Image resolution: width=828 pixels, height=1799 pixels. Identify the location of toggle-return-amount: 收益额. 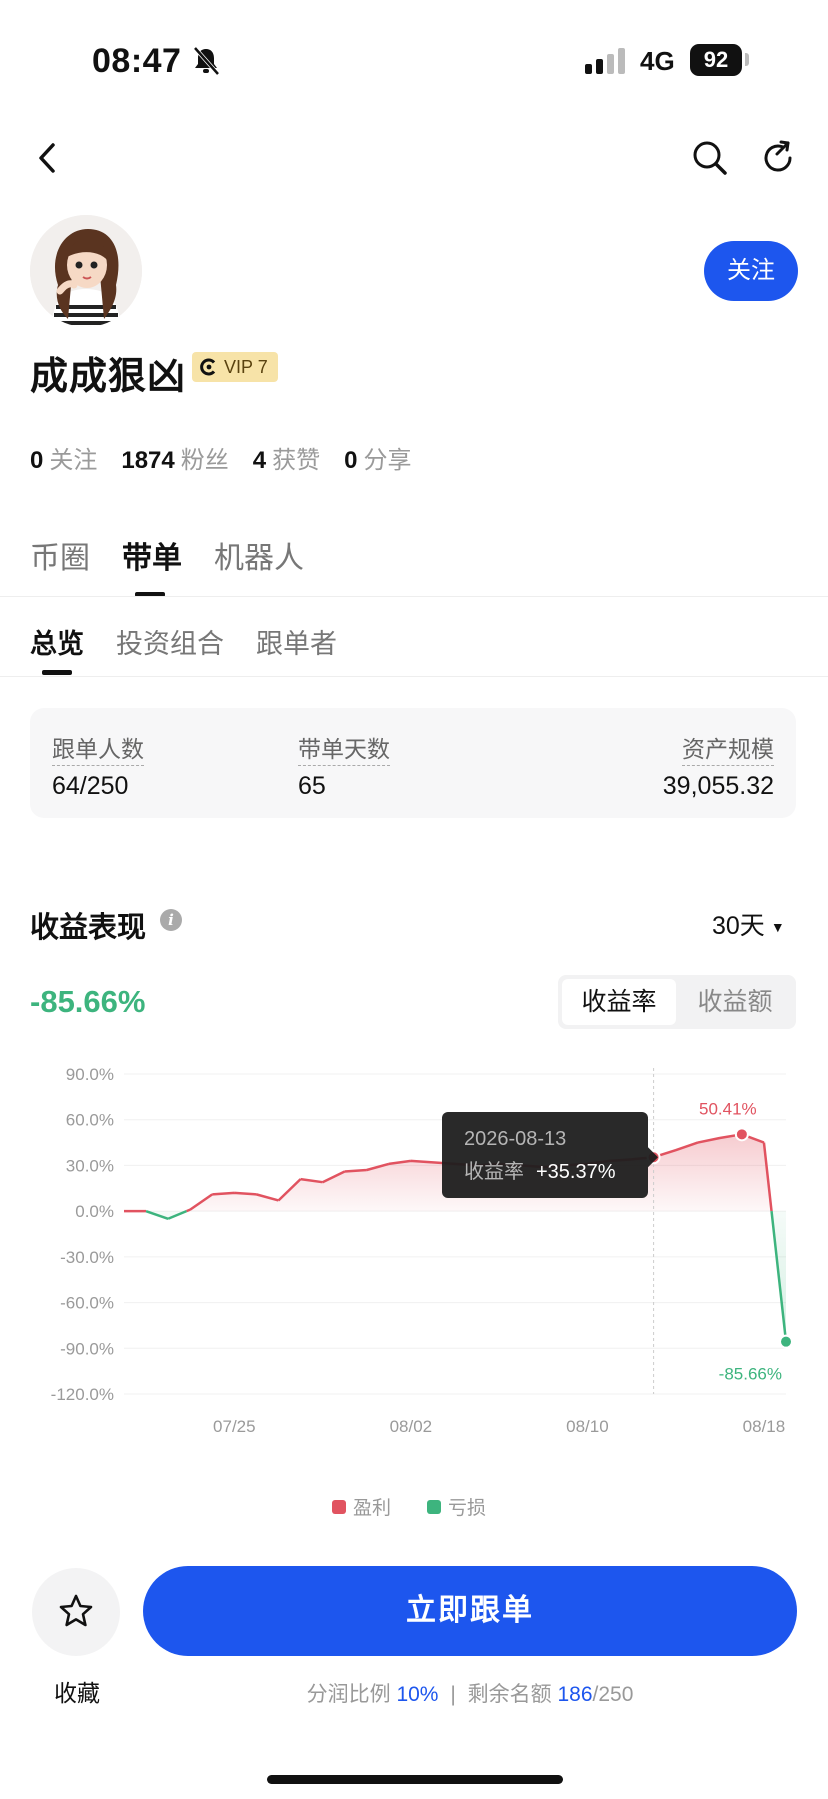
(735, 1002).